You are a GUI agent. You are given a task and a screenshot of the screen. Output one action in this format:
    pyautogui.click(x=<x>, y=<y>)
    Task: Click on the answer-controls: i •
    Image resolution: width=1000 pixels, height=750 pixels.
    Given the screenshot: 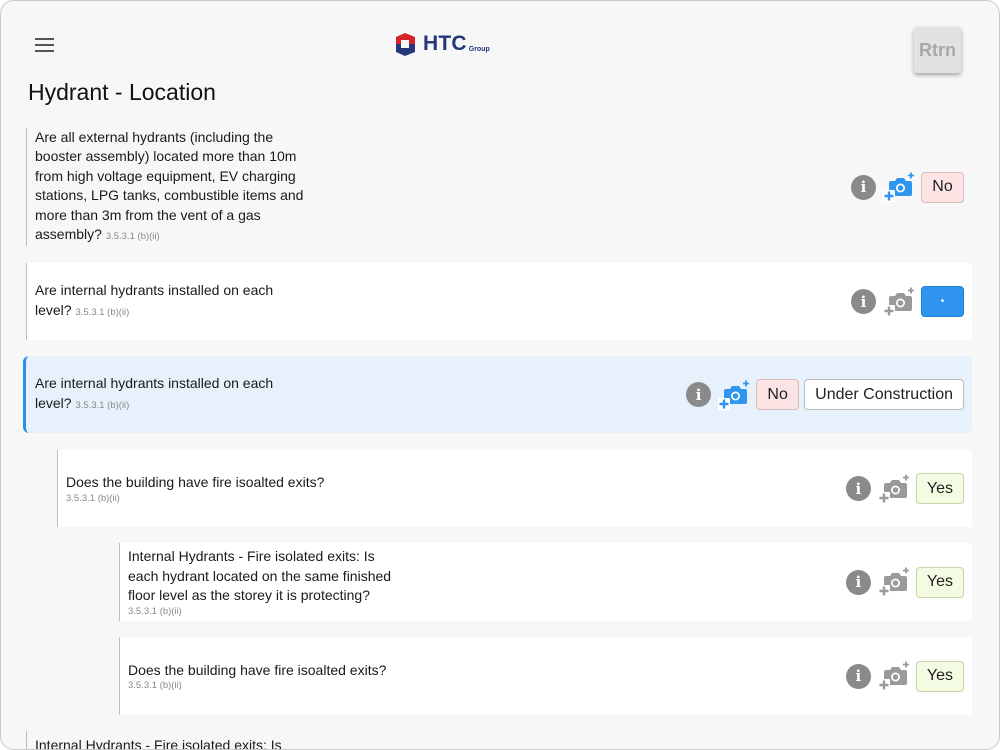 What is the action you would take?
    pyautogui.click(x=907, y=302)
    